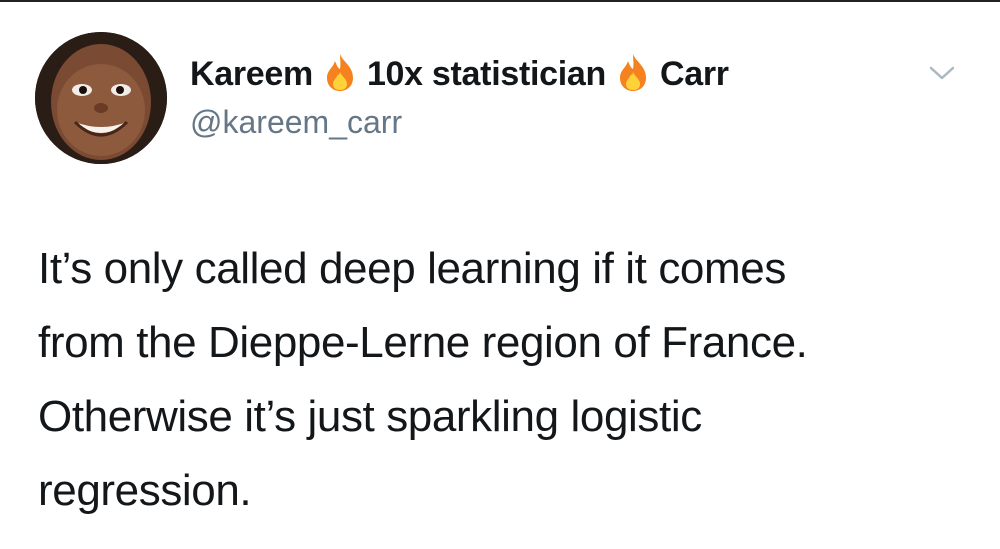  Describe the element at coordinates (694, 73) in the screenshot. I see `display-name-last: Carr` at that location.